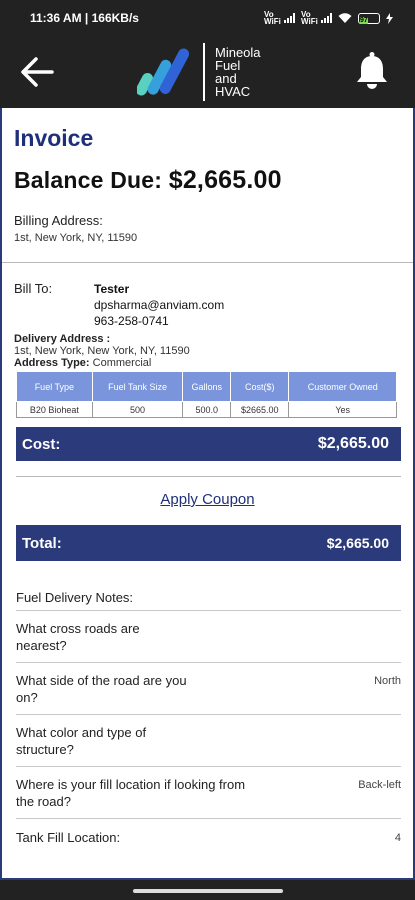 This screenshot has height=900, width=415. Describe the element at coordinates (204, 72) in the screenshot. I see `logo-divider` at that location.